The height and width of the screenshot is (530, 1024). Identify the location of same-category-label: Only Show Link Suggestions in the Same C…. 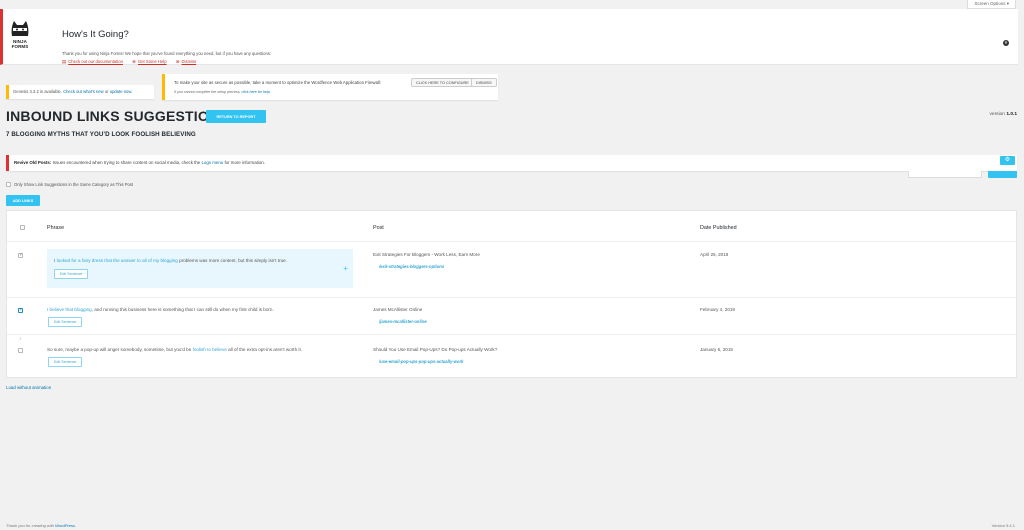
(74, 184).